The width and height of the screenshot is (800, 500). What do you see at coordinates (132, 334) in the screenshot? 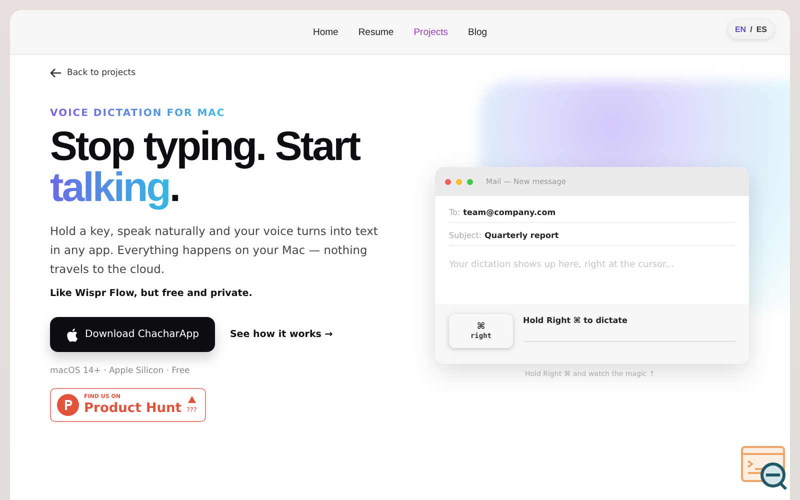
I see `download-button: Download ChacharApp` at bounding box center [132, 334].